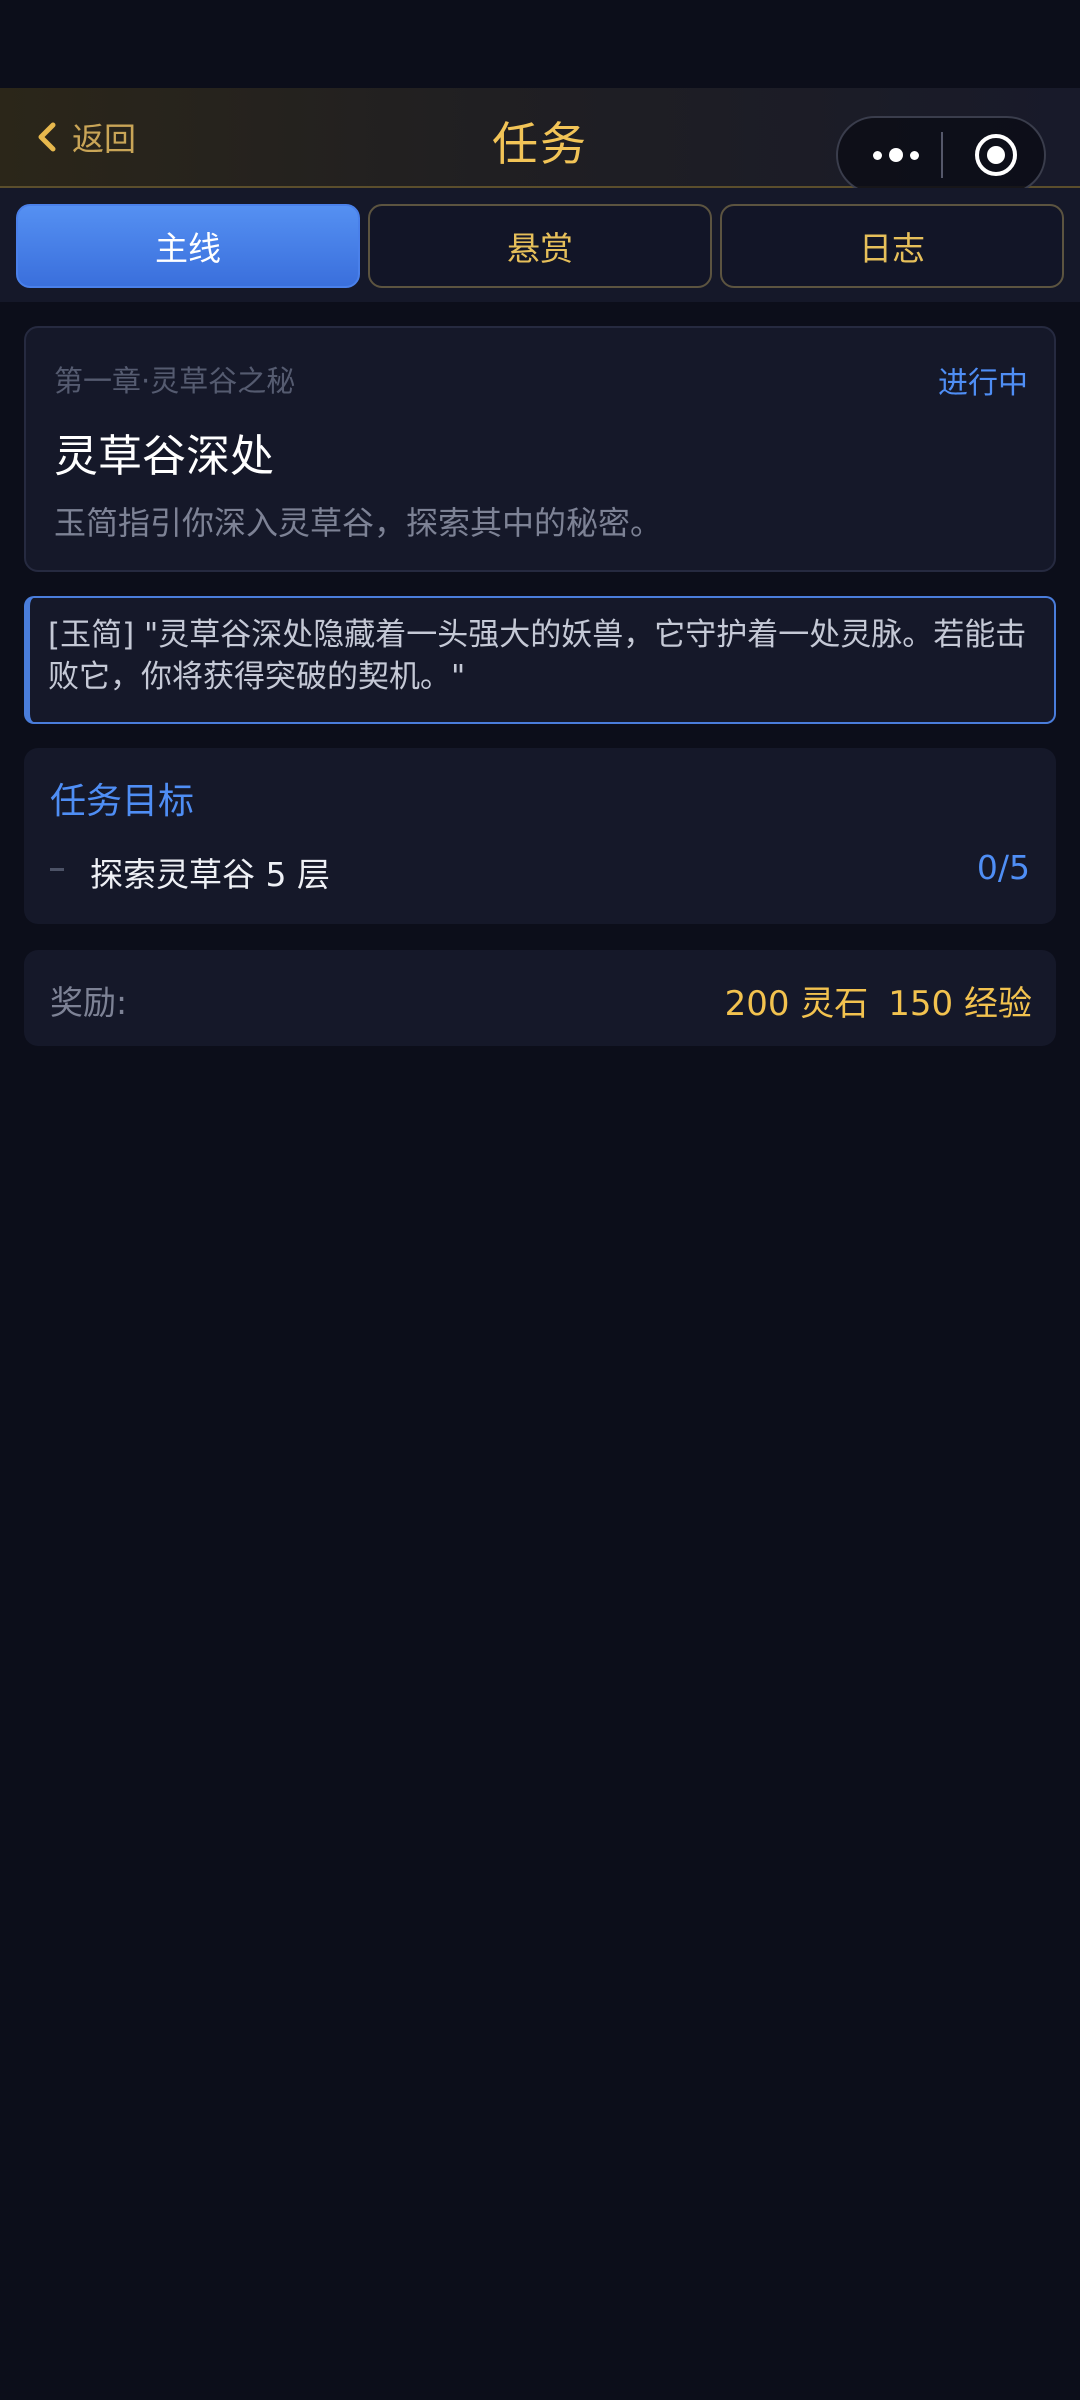 This screenshot has height=2400, width=1080. I want to click on tab-label: 悬赏, so click(540, 248).